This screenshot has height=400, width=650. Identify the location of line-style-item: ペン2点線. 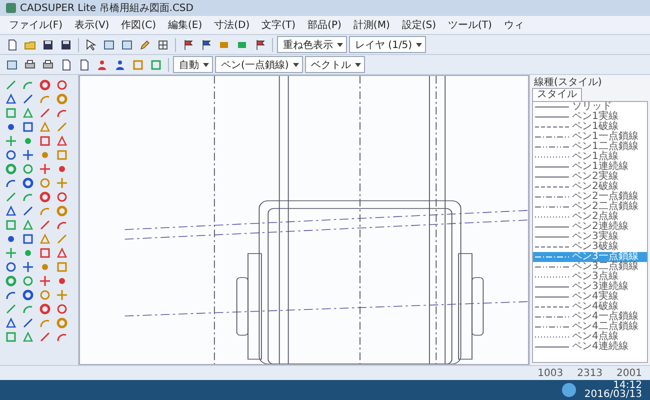
(590, 217).